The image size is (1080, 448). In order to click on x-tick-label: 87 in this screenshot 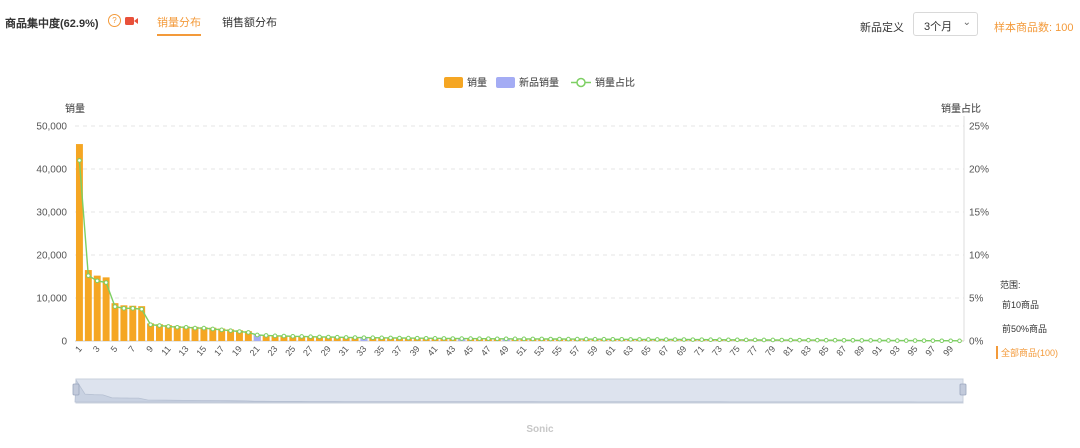, I will do `click(841, 351)`.